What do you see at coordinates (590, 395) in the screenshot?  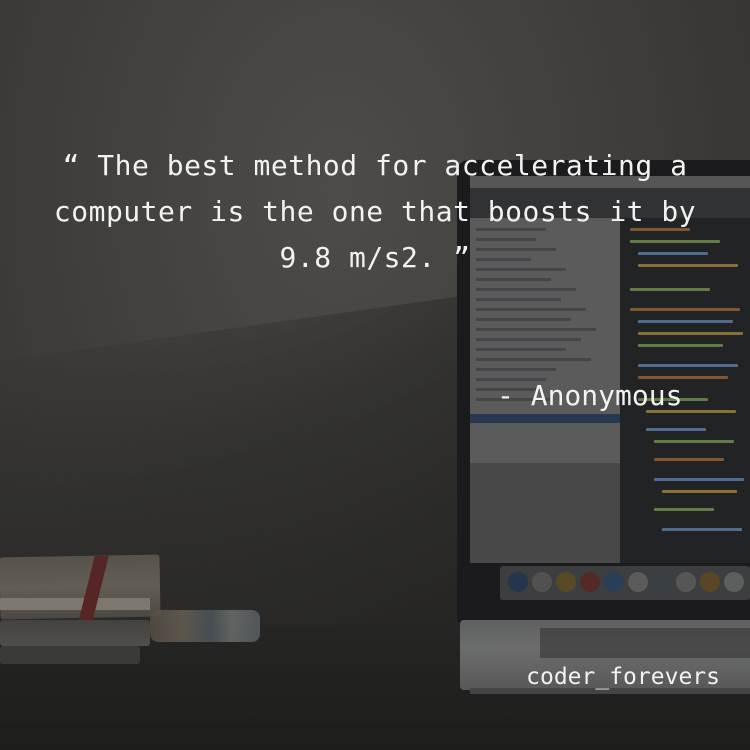 I see `quote-author: - Anonymous` at bounding box center [590, 395].